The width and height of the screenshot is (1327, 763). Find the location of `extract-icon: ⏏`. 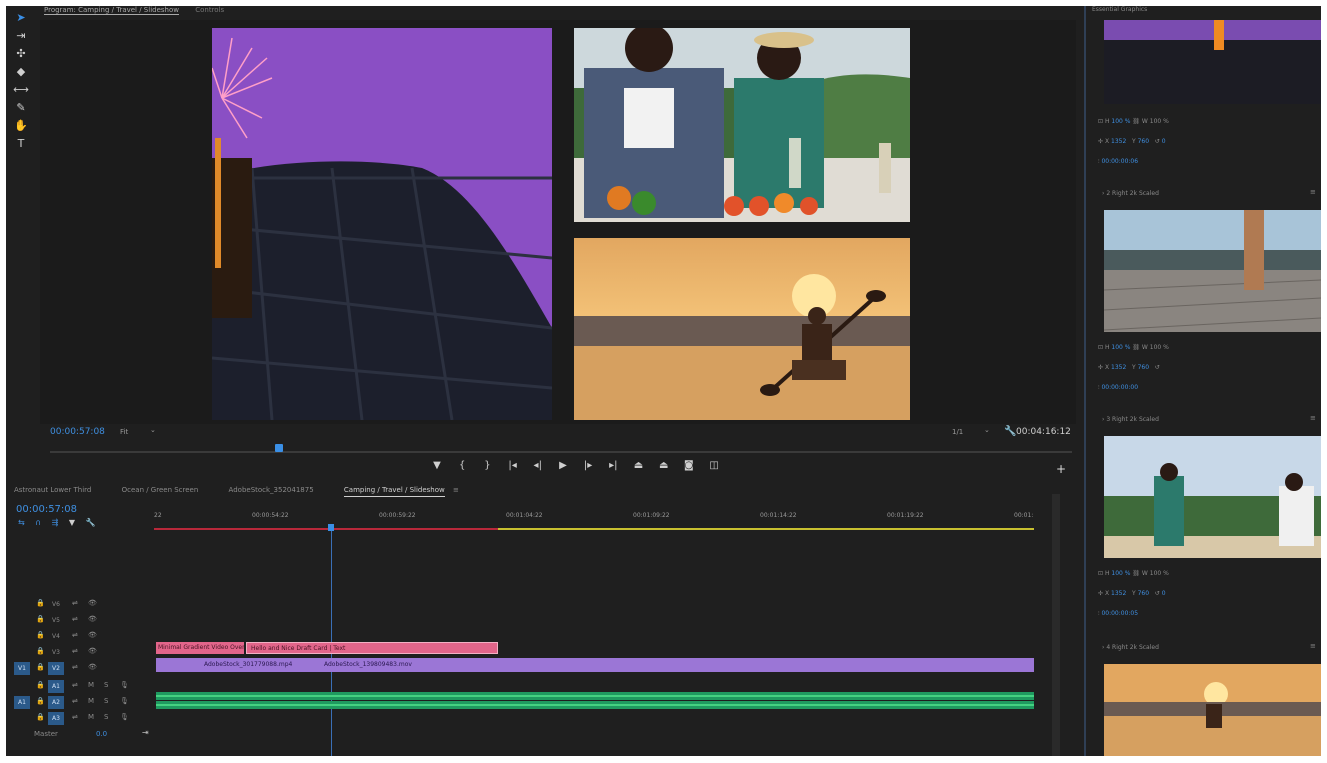

extract-icon: ⏏ is located at coordinates (664, 465).